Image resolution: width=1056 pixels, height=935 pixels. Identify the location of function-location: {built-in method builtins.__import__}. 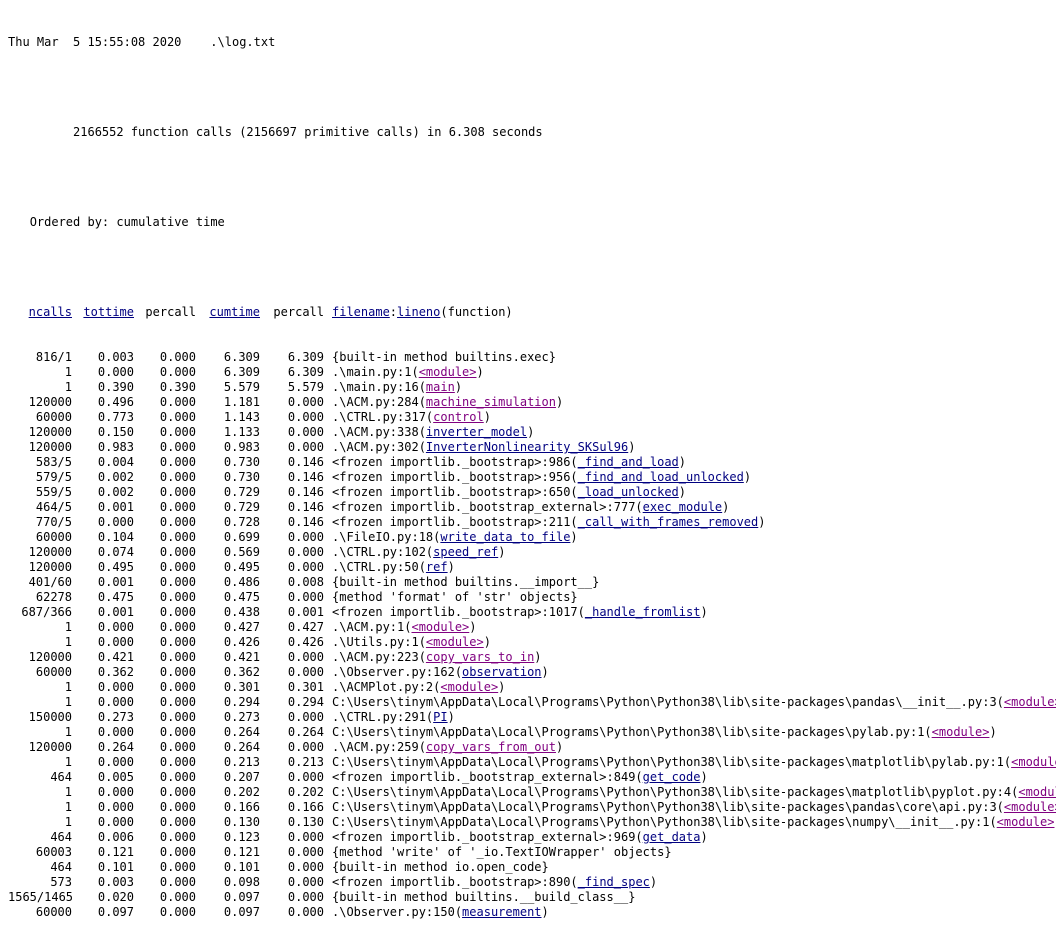
(466, 582).